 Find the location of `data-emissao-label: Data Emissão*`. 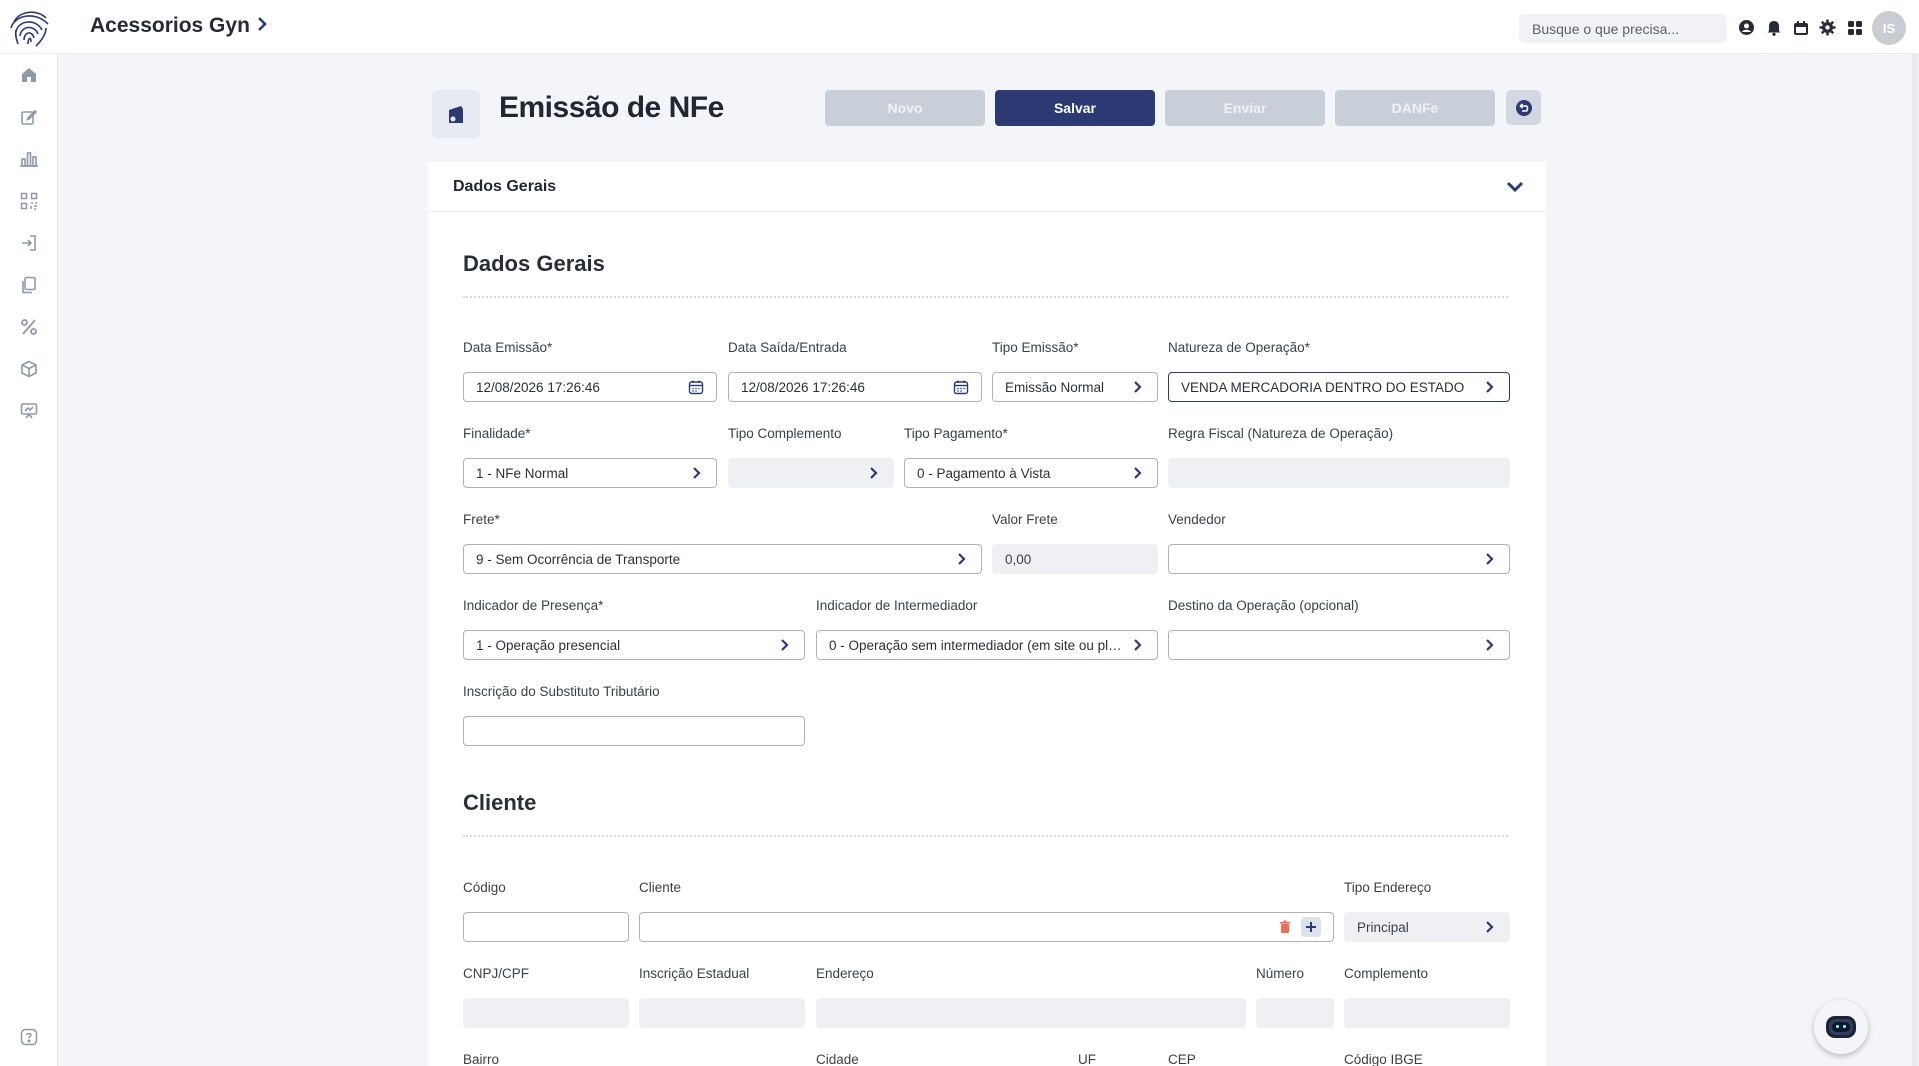

data-emissao-label: Data Emissão* is located at coordinates (508, 347).